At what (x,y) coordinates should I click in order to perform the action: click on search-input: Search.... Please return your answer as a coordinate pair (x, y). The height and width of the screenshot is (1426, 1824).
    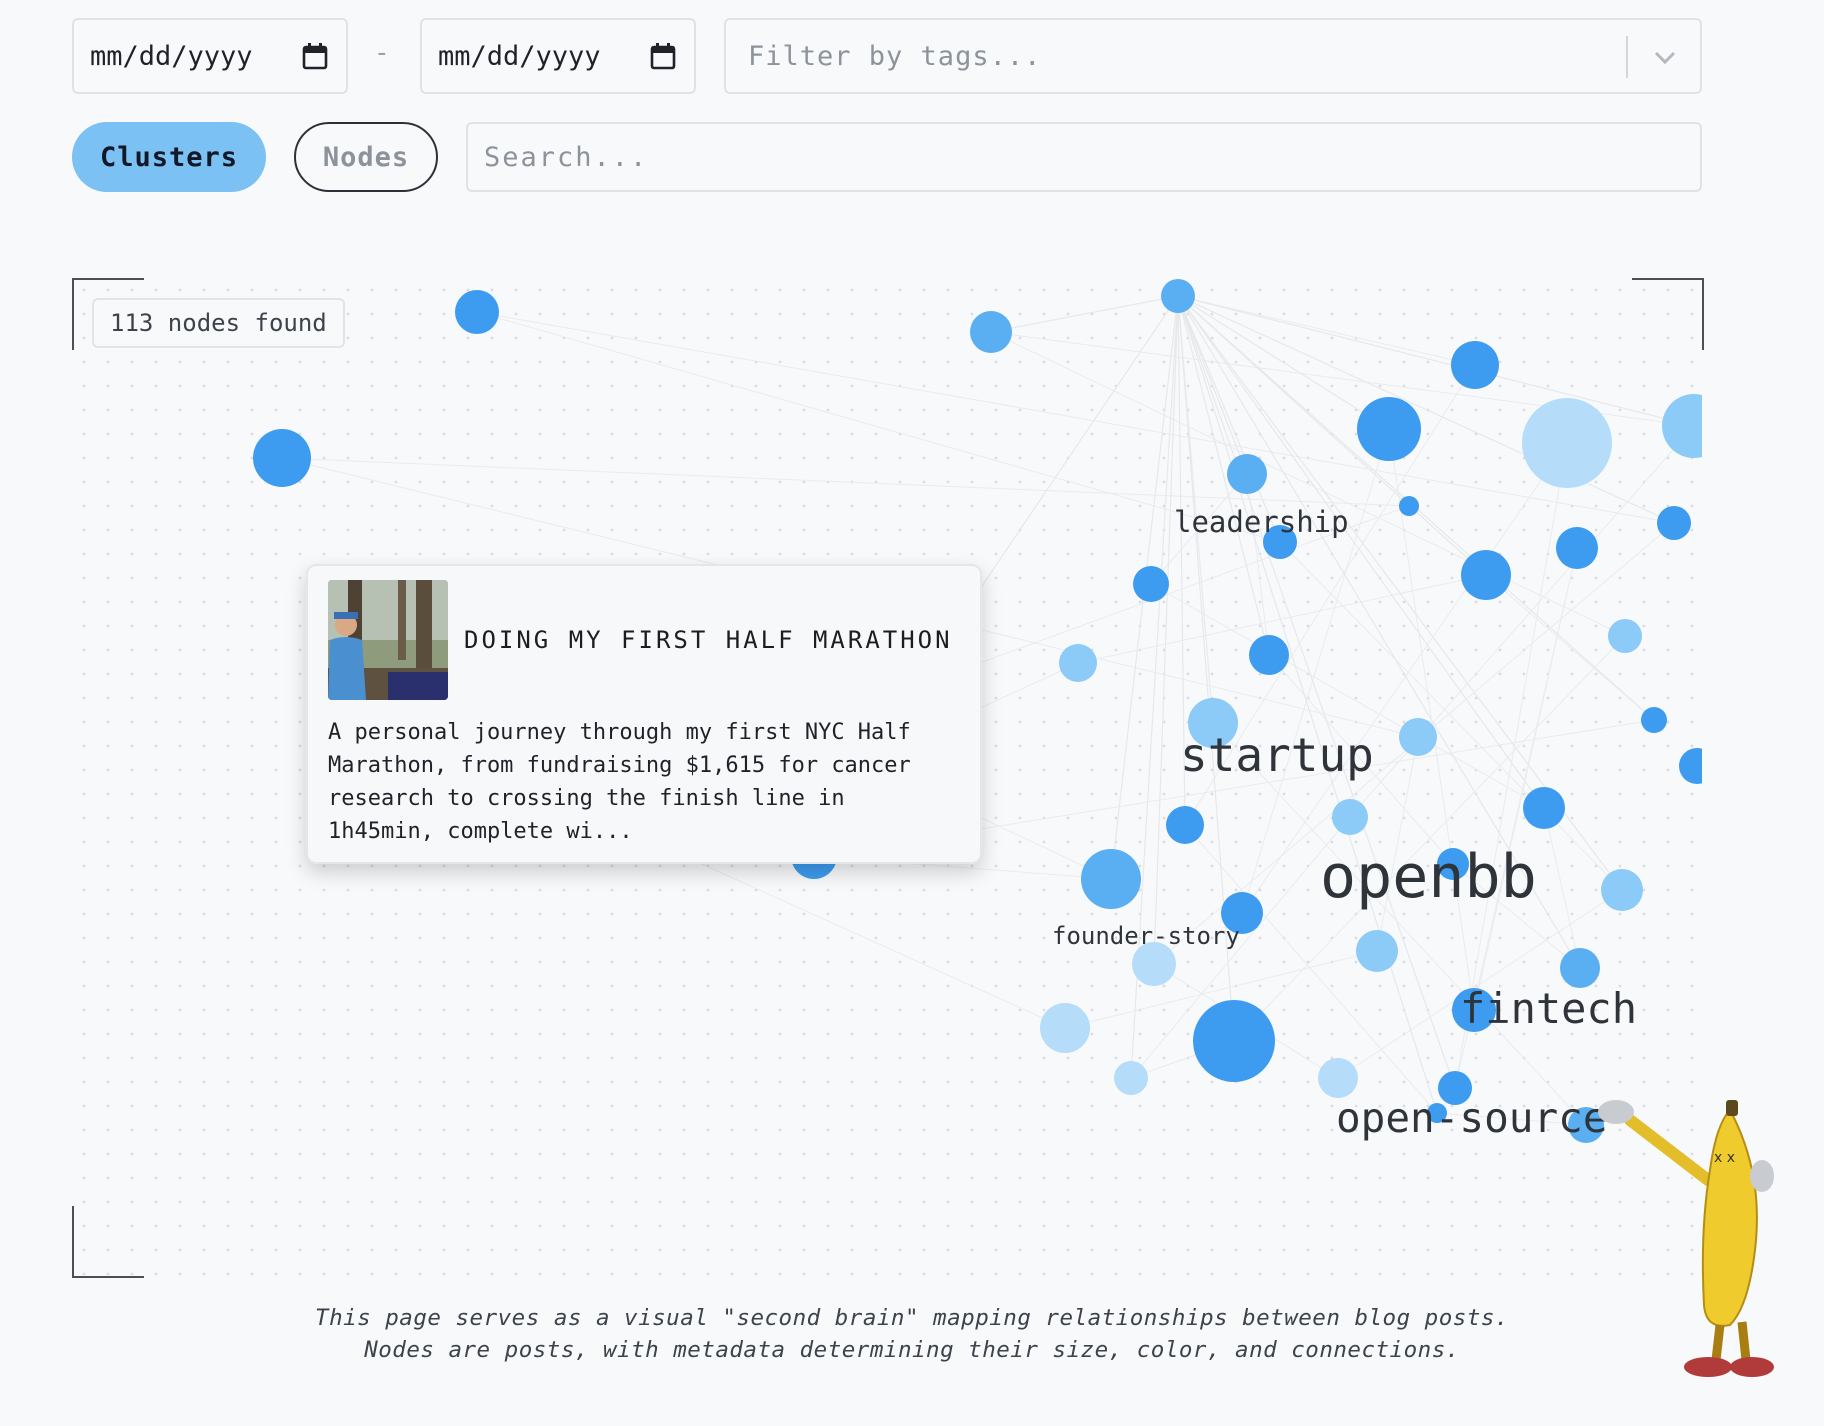
    Looking at the image, I should click on (1084, 157).